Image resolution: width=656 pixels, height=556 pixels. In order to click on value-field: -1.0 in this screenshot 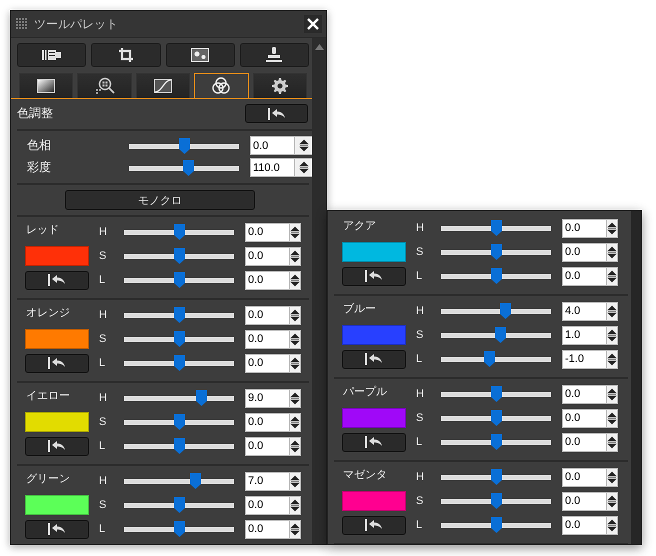, I will do `click(584, 359)`.